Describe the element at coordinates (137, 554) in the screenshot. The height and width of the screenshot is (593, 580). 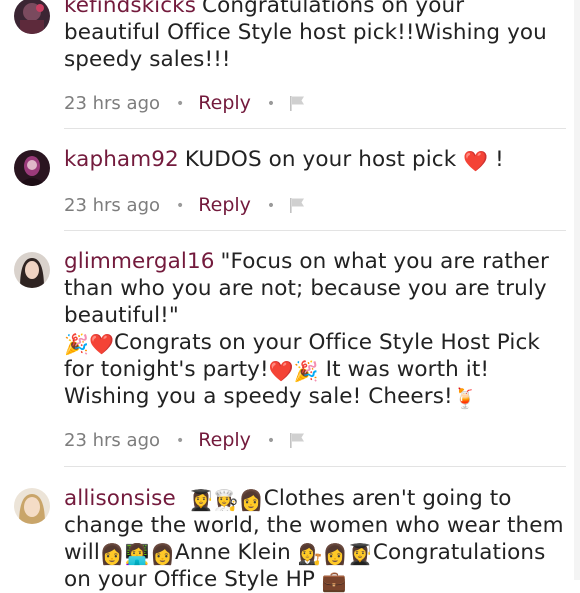
I see `technologist-icon: 👩‍💻` at that location.